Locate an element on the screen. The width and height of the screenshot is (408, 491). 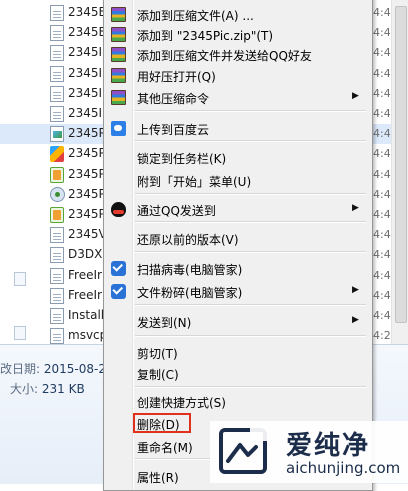
file-size-value: 231 KB is located at coordinates (63, 389).